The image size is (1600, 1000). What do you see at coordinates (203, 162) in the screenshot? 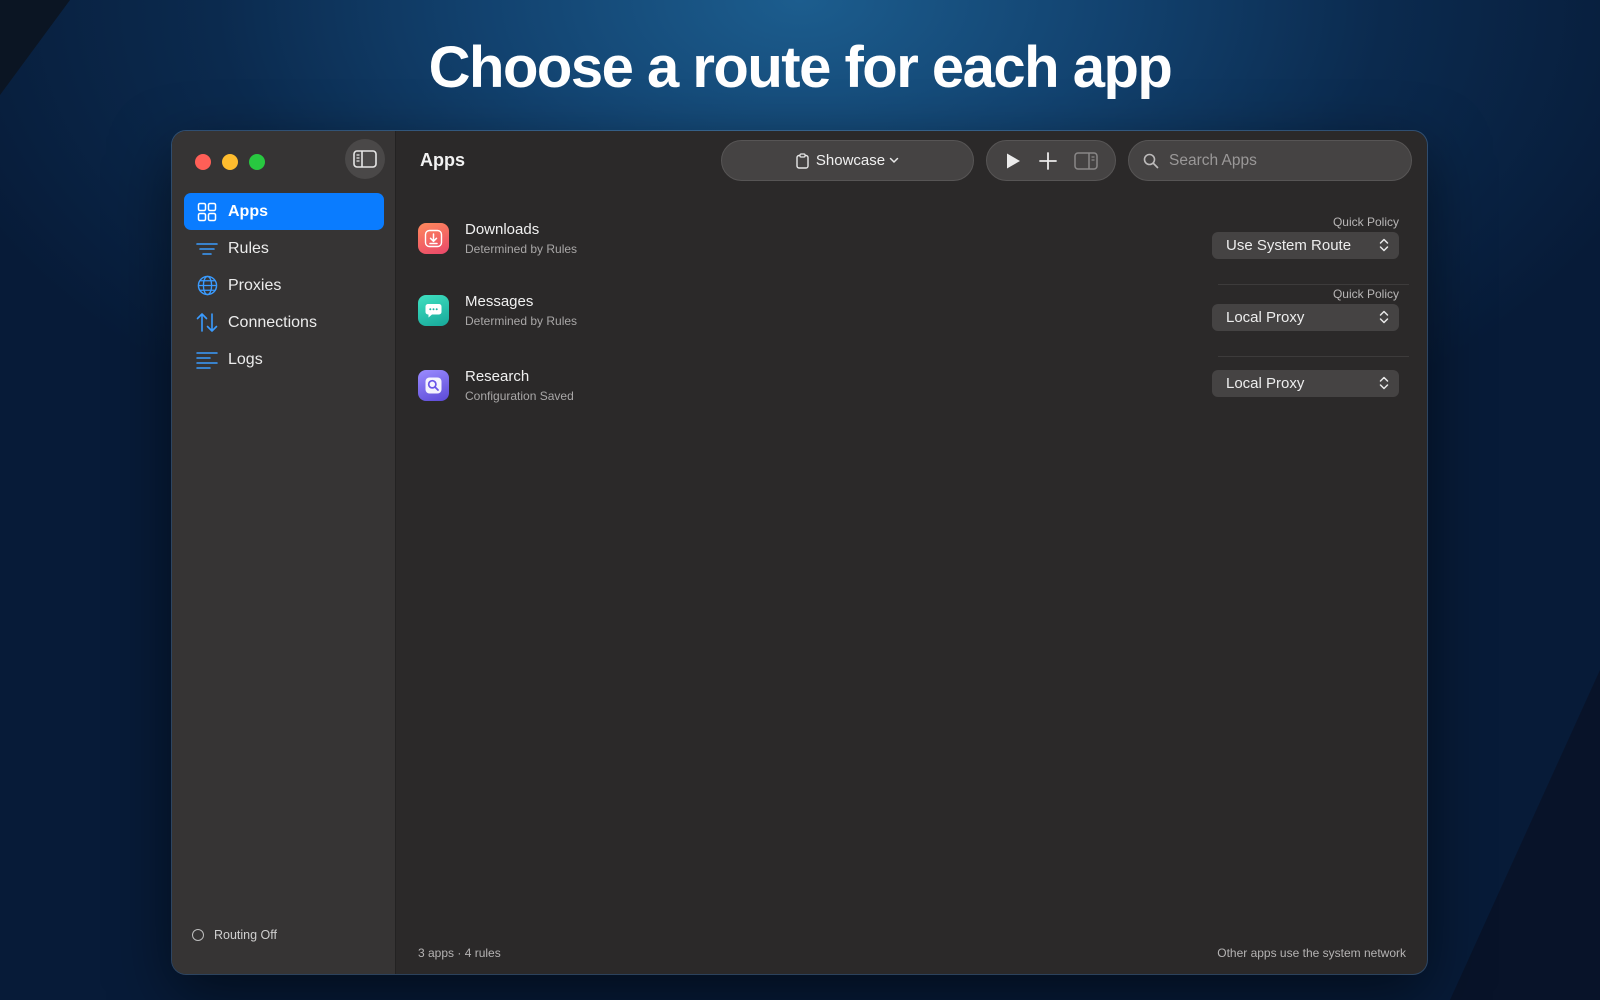
I see `close-window-button` at bounding box center [203, 162].